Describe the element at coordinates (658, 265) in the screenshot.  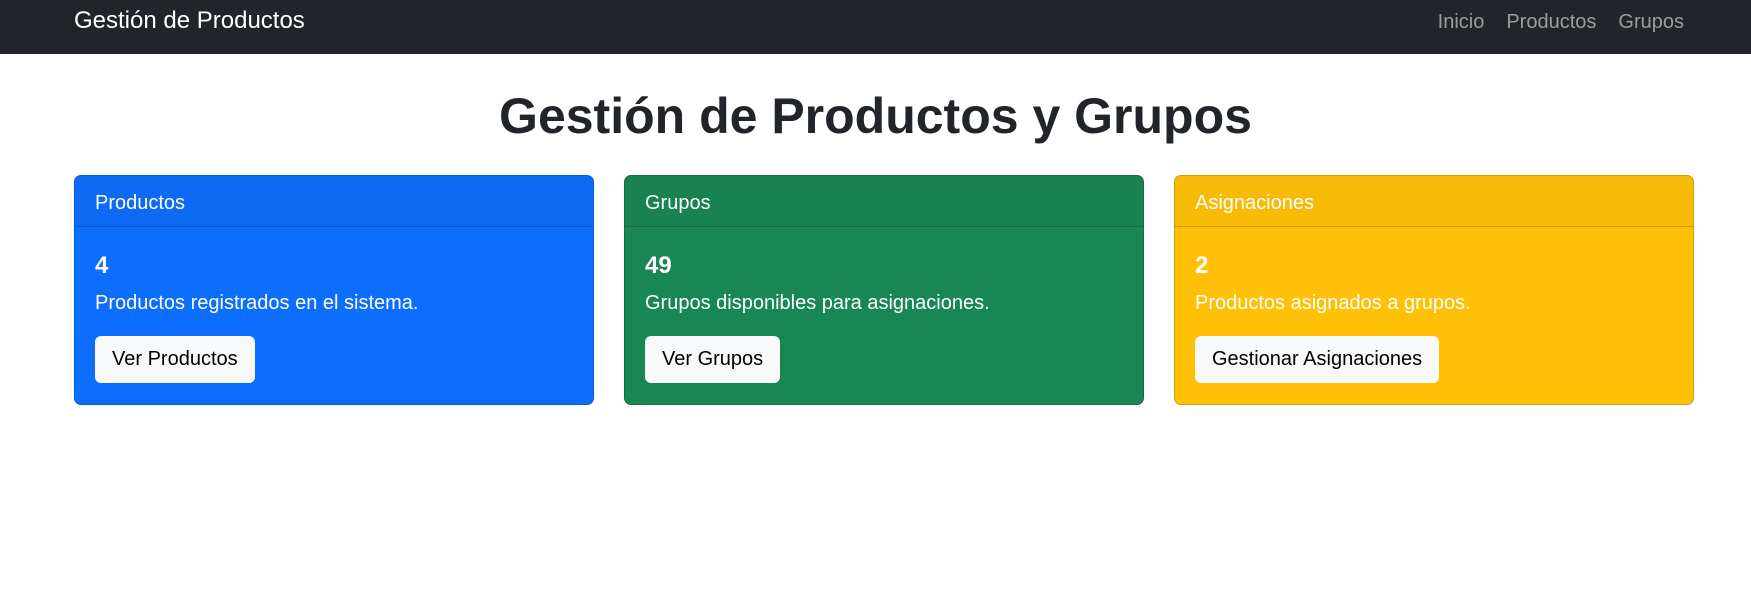
I see `card-count: 49` at that location.